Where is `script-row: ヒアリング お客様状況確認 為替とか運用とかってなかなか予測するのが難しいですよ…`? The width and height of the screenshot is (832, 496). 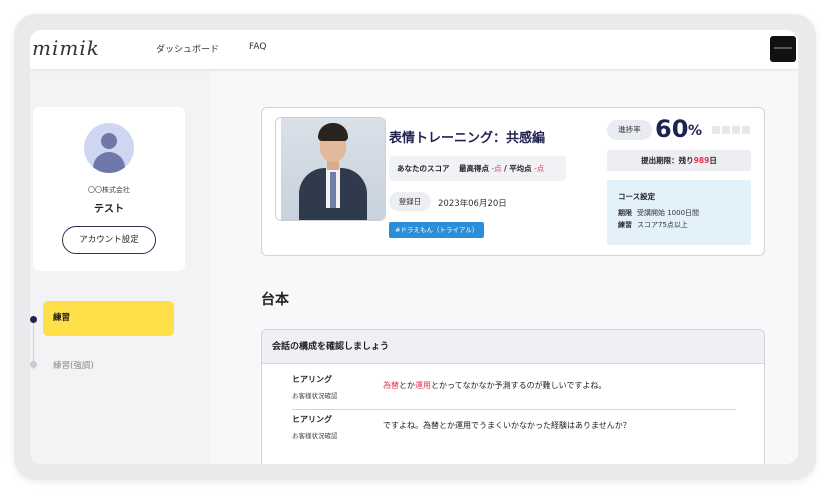 script-row: ヒアリング お客様状況確認 為替とか運用とかってなかなか予測するのが難しいですよ… is located at coordinates (514, 391).